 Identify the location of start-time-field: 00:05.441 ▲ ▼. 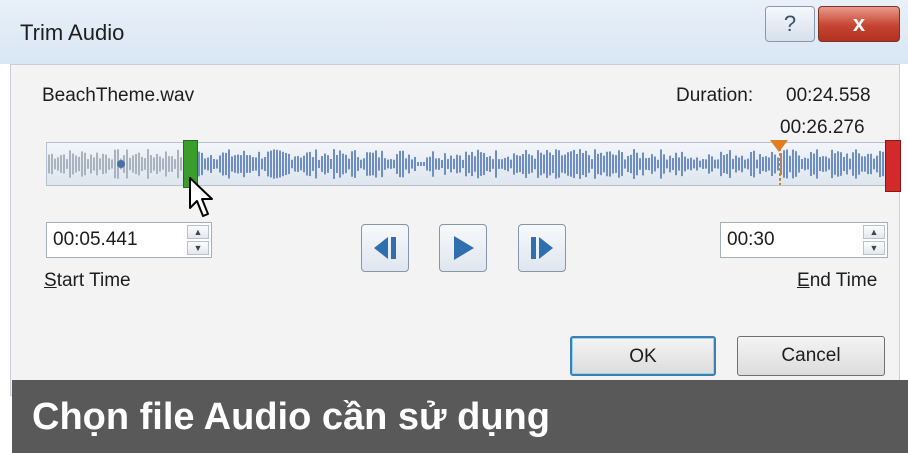
(129, 240).